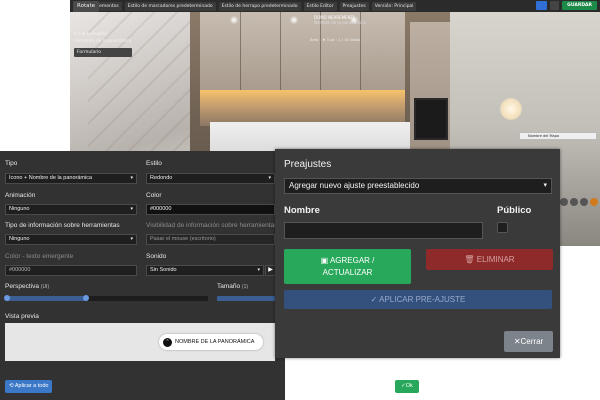 This screenshot has height=400, width=600. I want to click on toggle-icon, so click(555, 5).